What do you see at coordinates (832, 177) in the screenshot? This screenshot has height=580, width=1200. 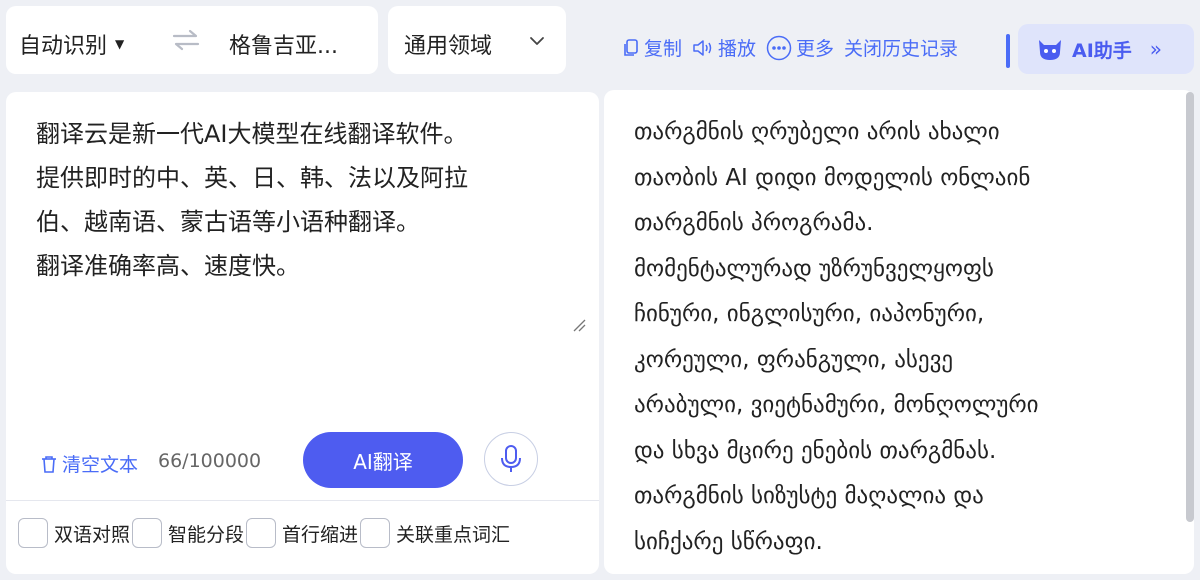 I see `result-line: თაობის AI დიდი მოდელის ონლაინ` at bounding box center [832, 177].